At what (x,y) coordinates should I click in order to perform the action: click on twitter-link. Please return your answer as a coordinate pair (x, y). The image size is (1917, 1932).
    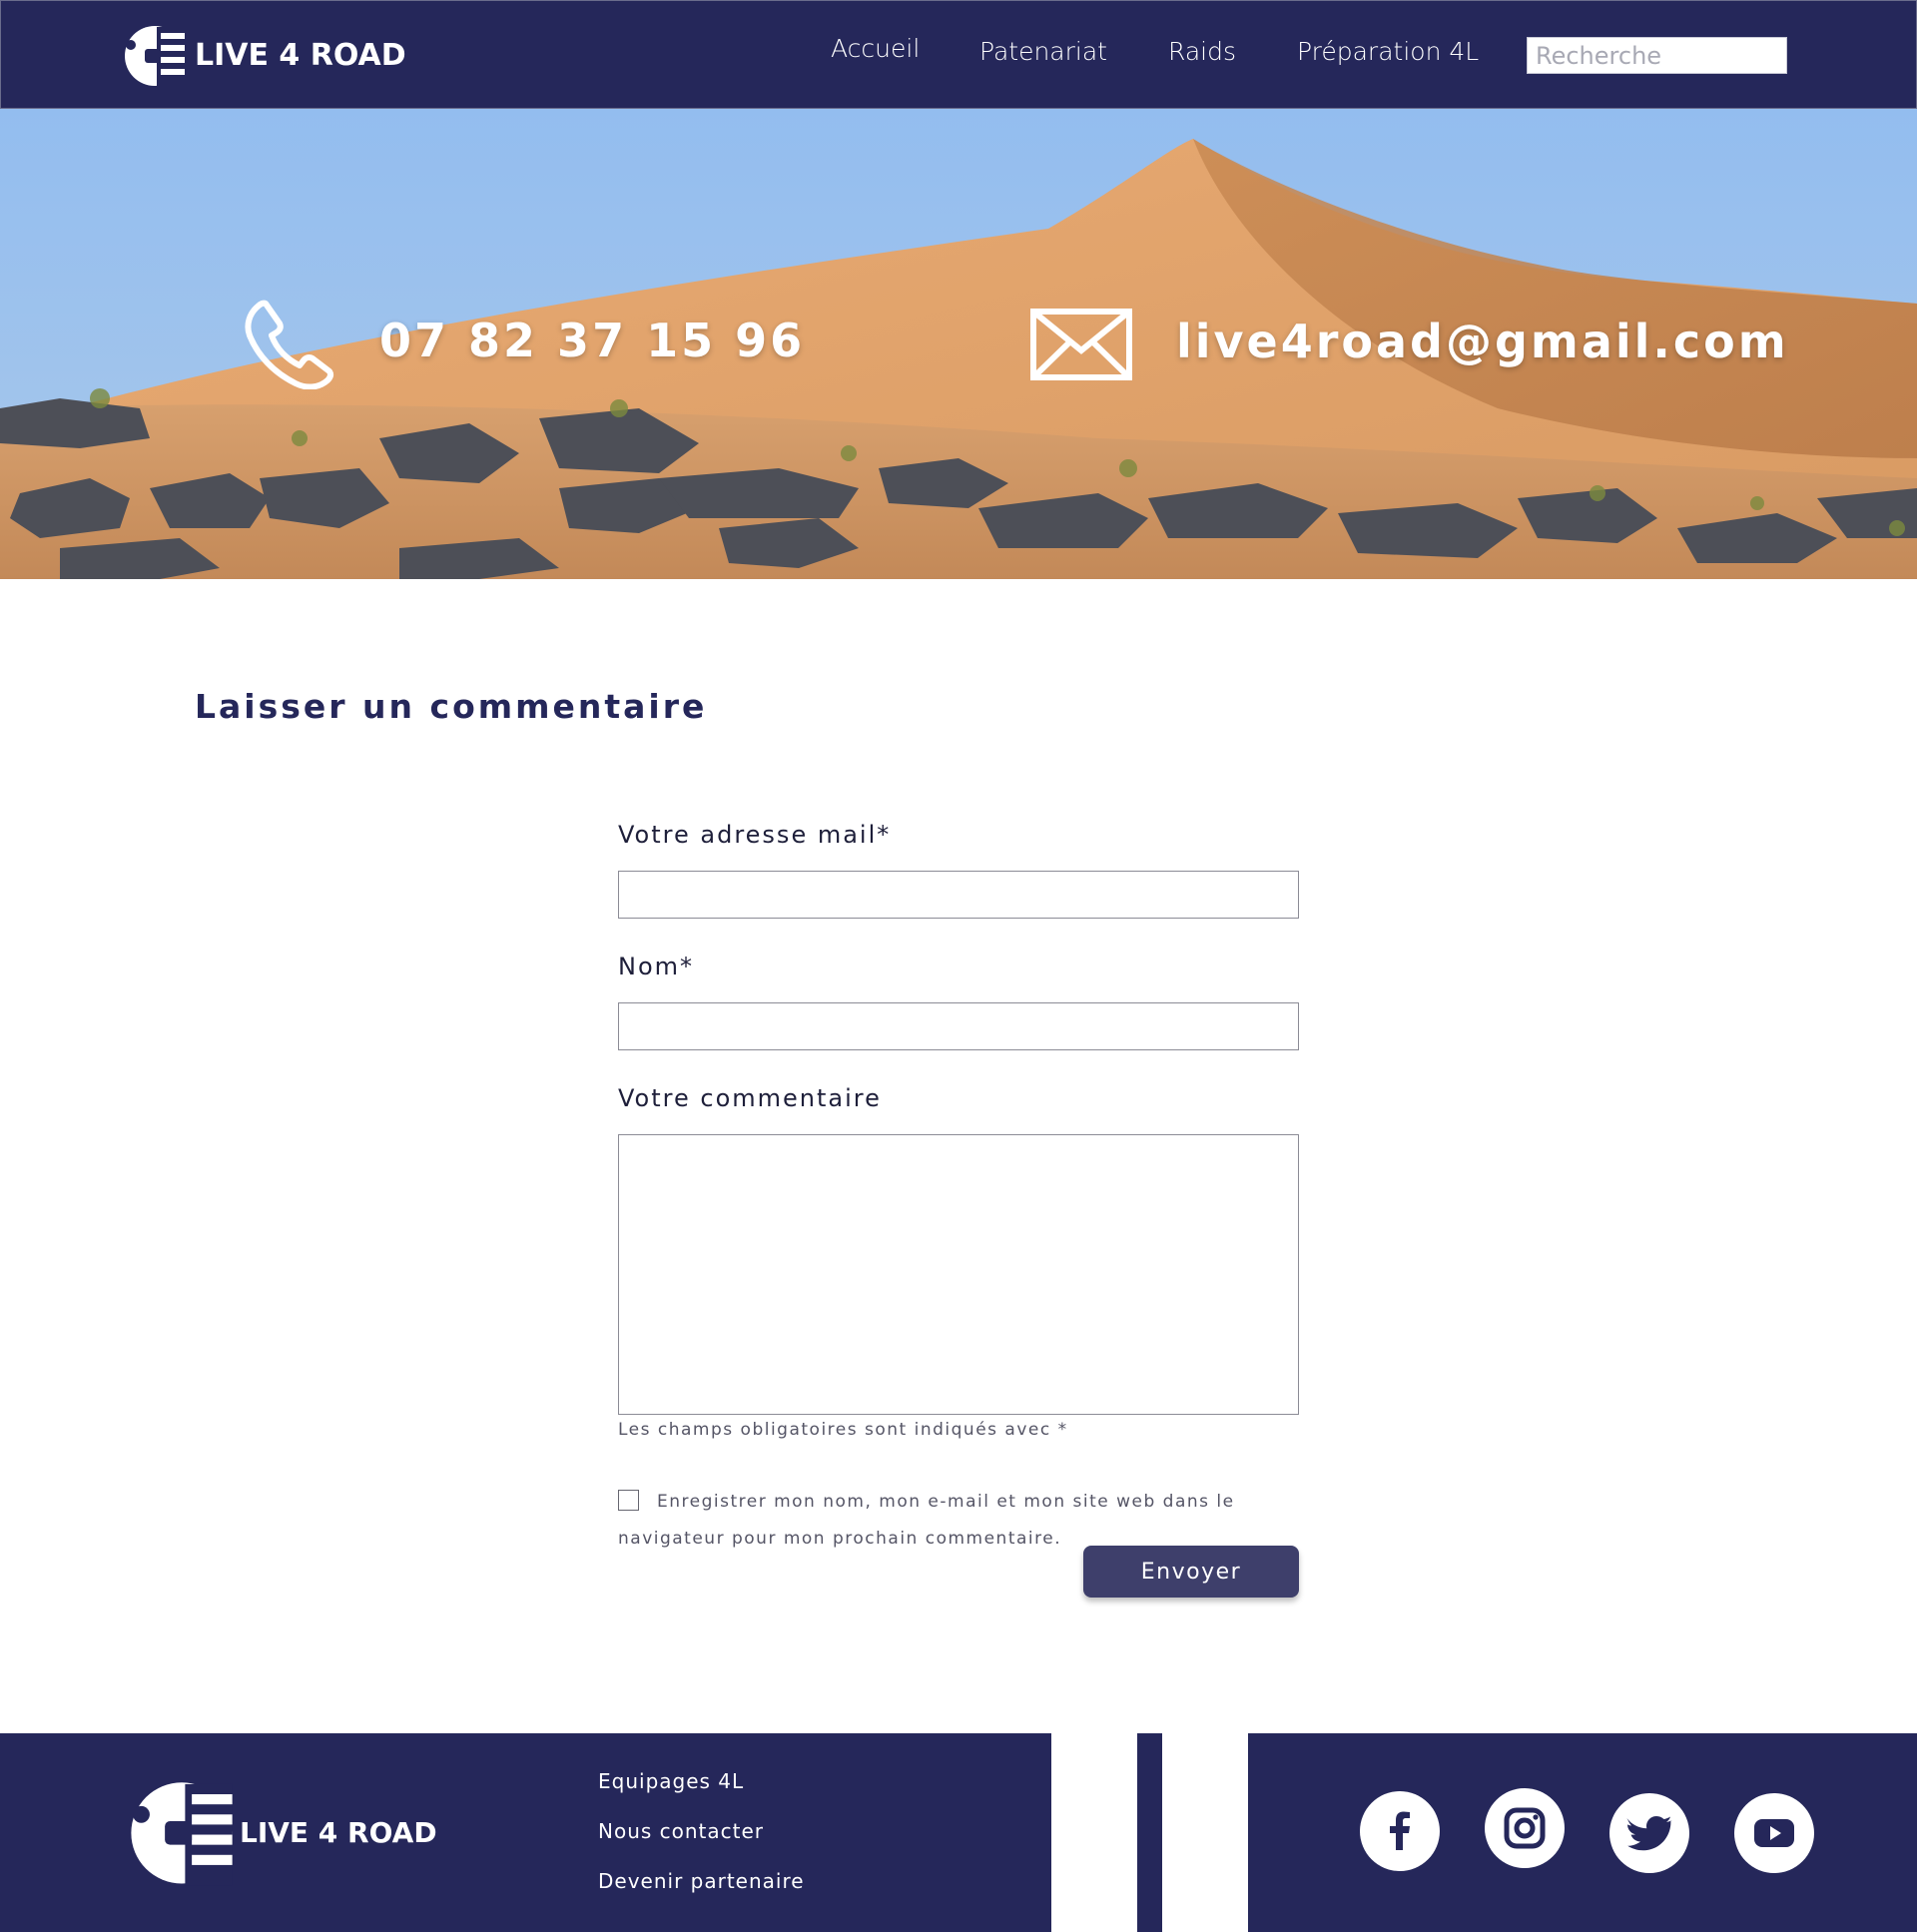
    Looking at the image, I should click on (1649, 1833).